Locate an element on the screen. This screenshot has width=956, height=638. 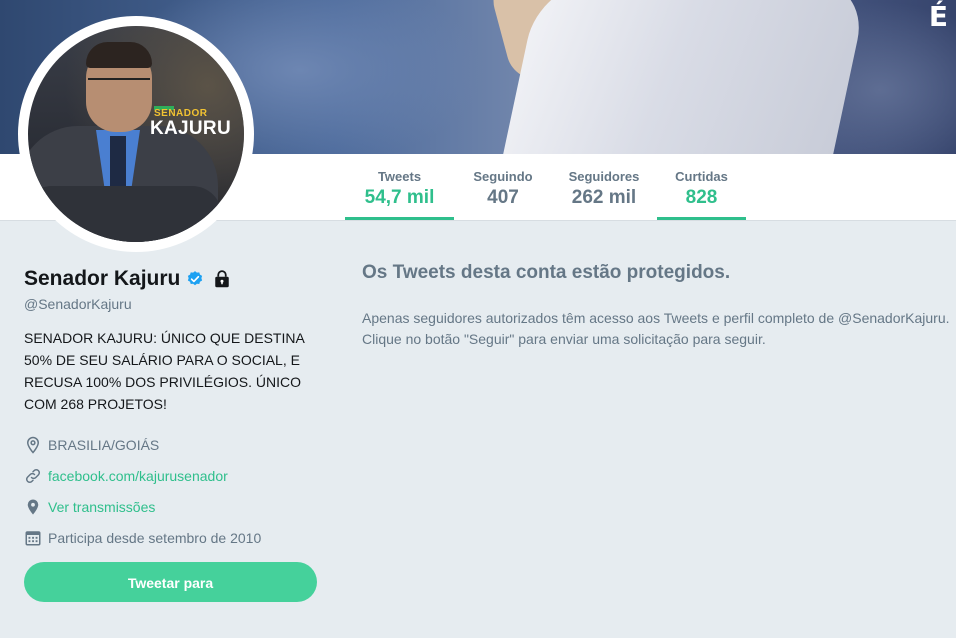
profile-broadcasts: Ver transmissões is located at coordinates (174, 506).